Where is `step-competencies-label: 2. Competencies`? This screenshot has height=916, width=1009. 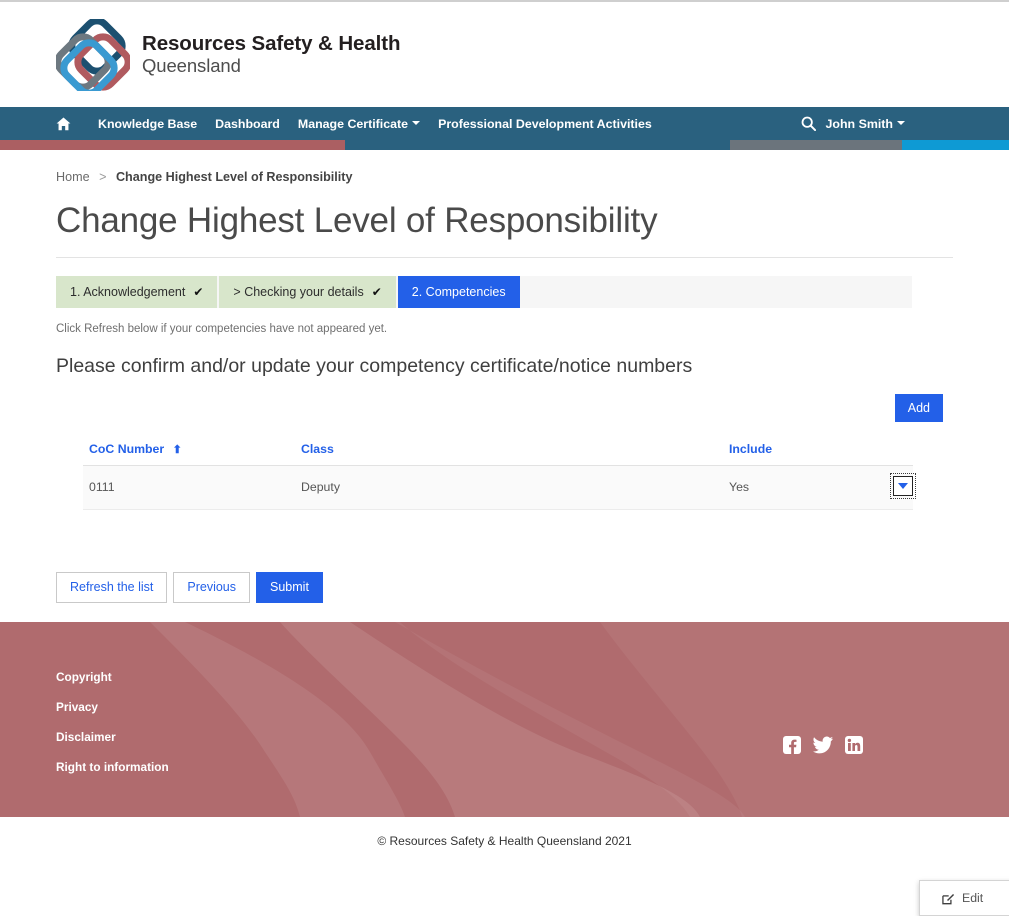 step-competencies-label: 2. Competencies is located at coordinates (458, 292).